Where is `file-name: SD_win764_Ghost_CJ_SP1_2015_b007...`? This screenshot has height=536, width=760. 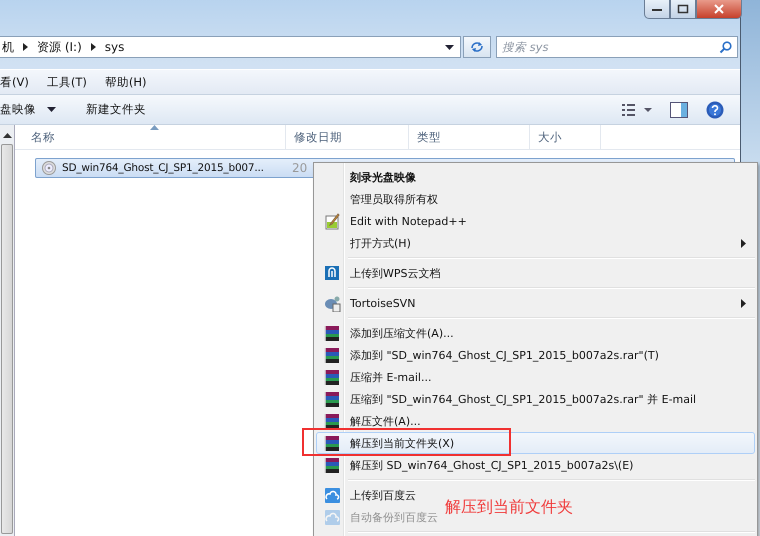
file-name: SD_win764_Ghost_CJ_SP1_2015_b007... is located at coordinates (163, 168).